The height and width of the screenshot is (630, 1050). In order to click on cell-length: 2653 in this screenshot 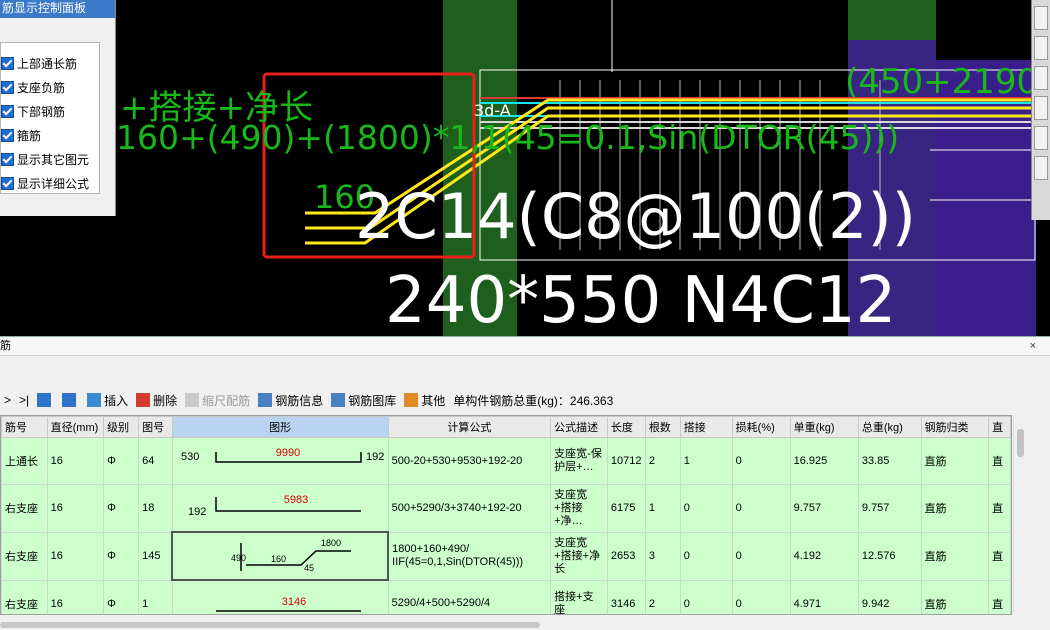, I will do `click(626, 556)`.